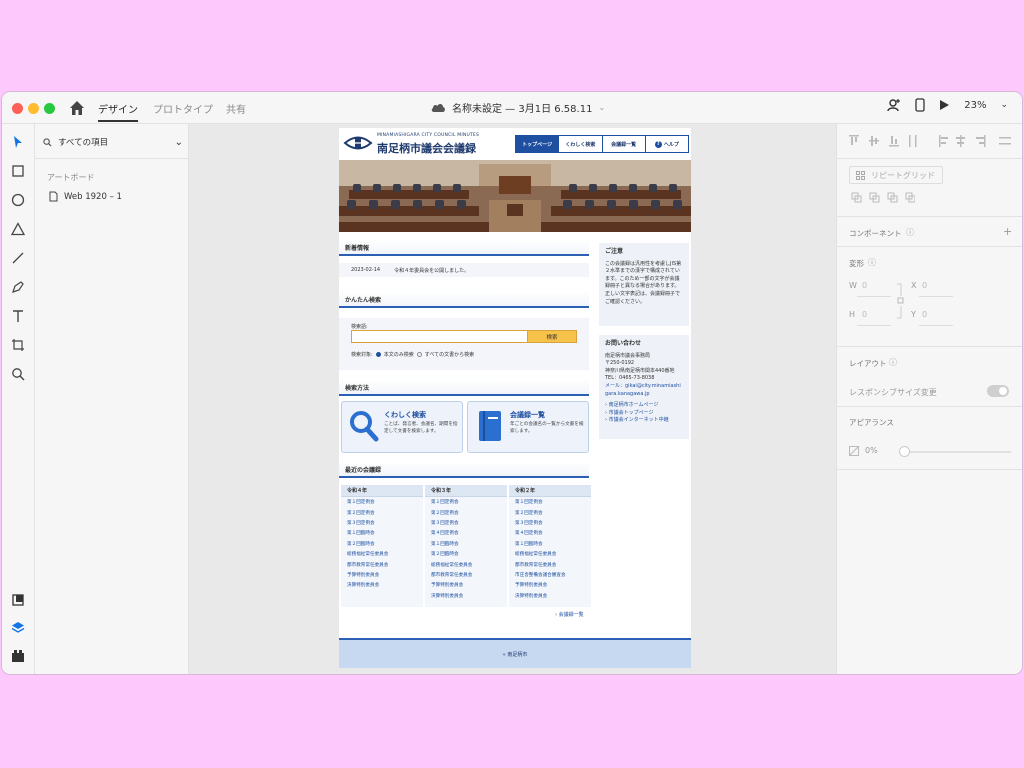  What do you see at coordinates (623, 343) in the screenshot?
I see `contact-heading: お問い合わせ` at bounding box center [623, 343].